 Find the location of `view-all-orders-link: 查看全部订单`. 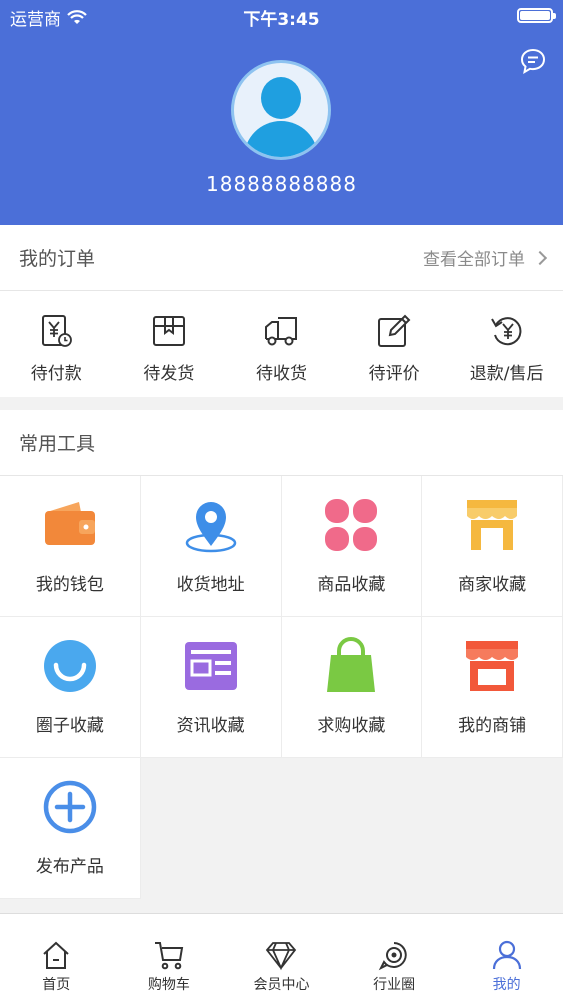

view-all-orders-link: 查看全部订单 is located at coordinates (485, 257).